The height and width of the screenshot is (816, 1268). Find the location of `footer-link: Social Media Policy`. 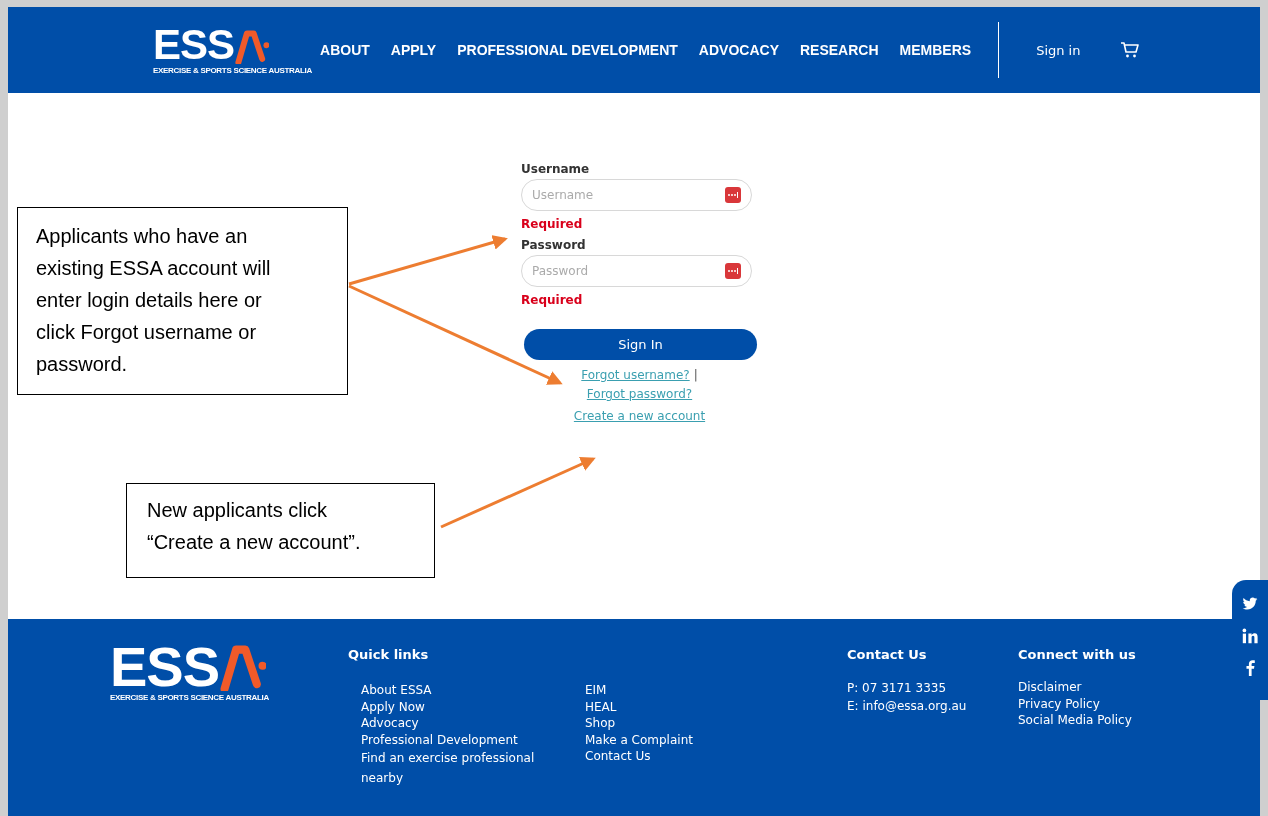

footer-link: Social Media Policy is located at coordinates (1077, 720).